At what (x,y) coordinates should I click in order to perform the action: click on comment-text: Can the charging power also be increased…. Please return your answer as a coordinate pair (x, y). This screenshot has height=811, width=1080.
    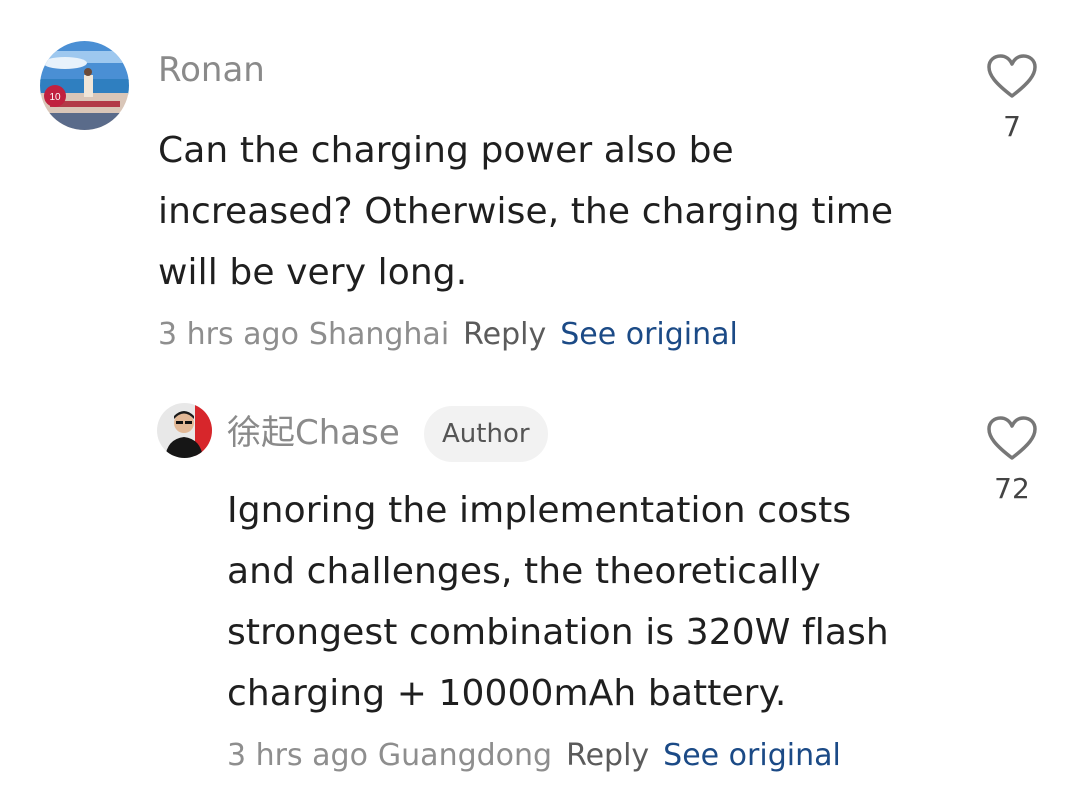
    Looking at the image, I should click on (526, 211).